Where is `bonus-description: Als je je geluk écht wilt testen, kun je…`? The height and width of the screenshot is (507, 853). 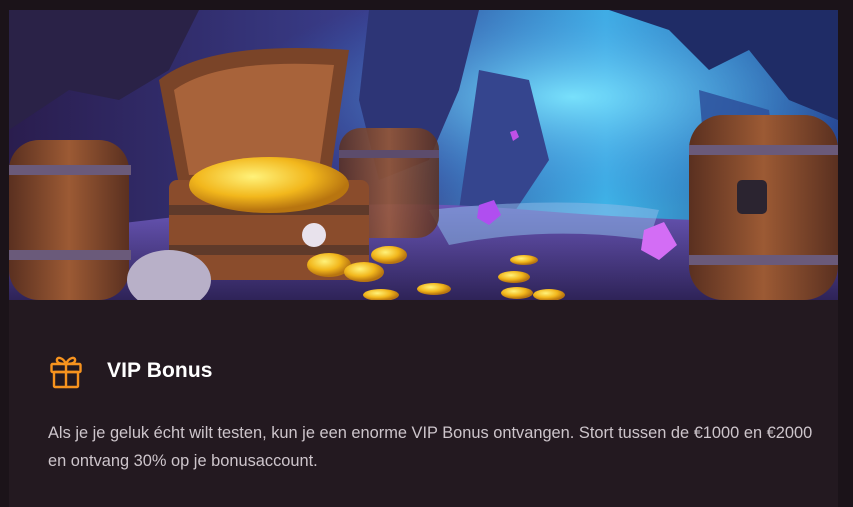
bonus-description: Als je je geluk écht wilt testen, kun je… is located at coordinates (430, 447).